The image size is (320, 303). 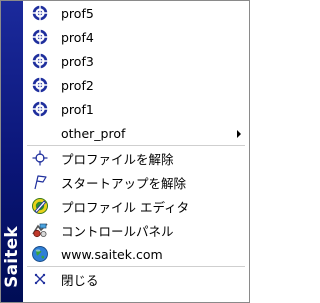 I want to click on menu-item-label: プロファイルを解除, so click(x=117, y=159).